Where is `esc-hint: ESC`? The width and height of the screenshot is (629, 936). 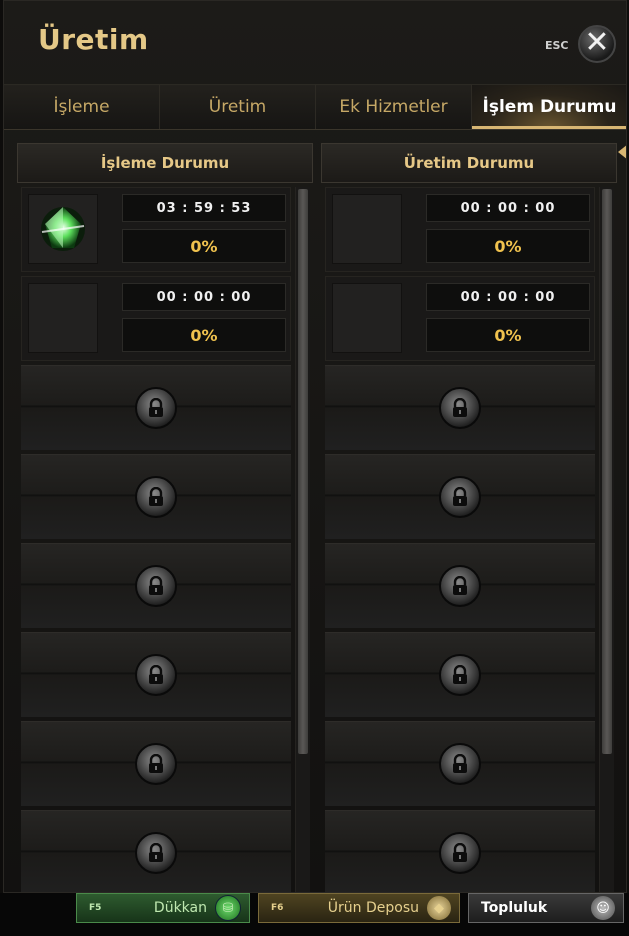
esc-hint: ESC is located at coordinates (557, 45).